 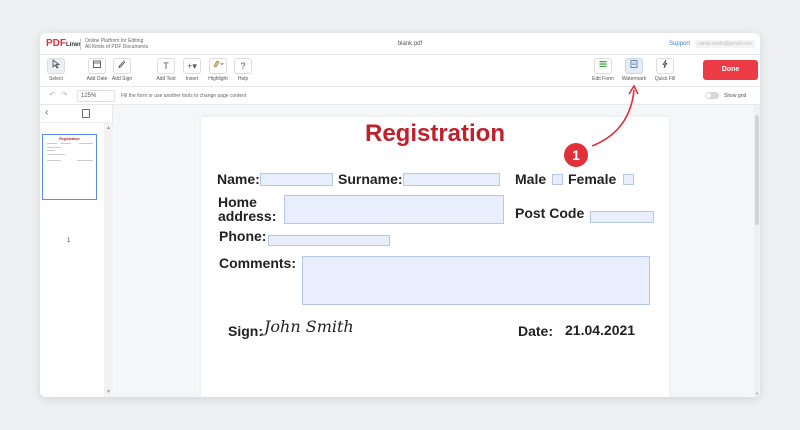 What do you see at coordinates (622, 217) in the screenshot?
I see `postcode-field` at bounding box center [622, 217].